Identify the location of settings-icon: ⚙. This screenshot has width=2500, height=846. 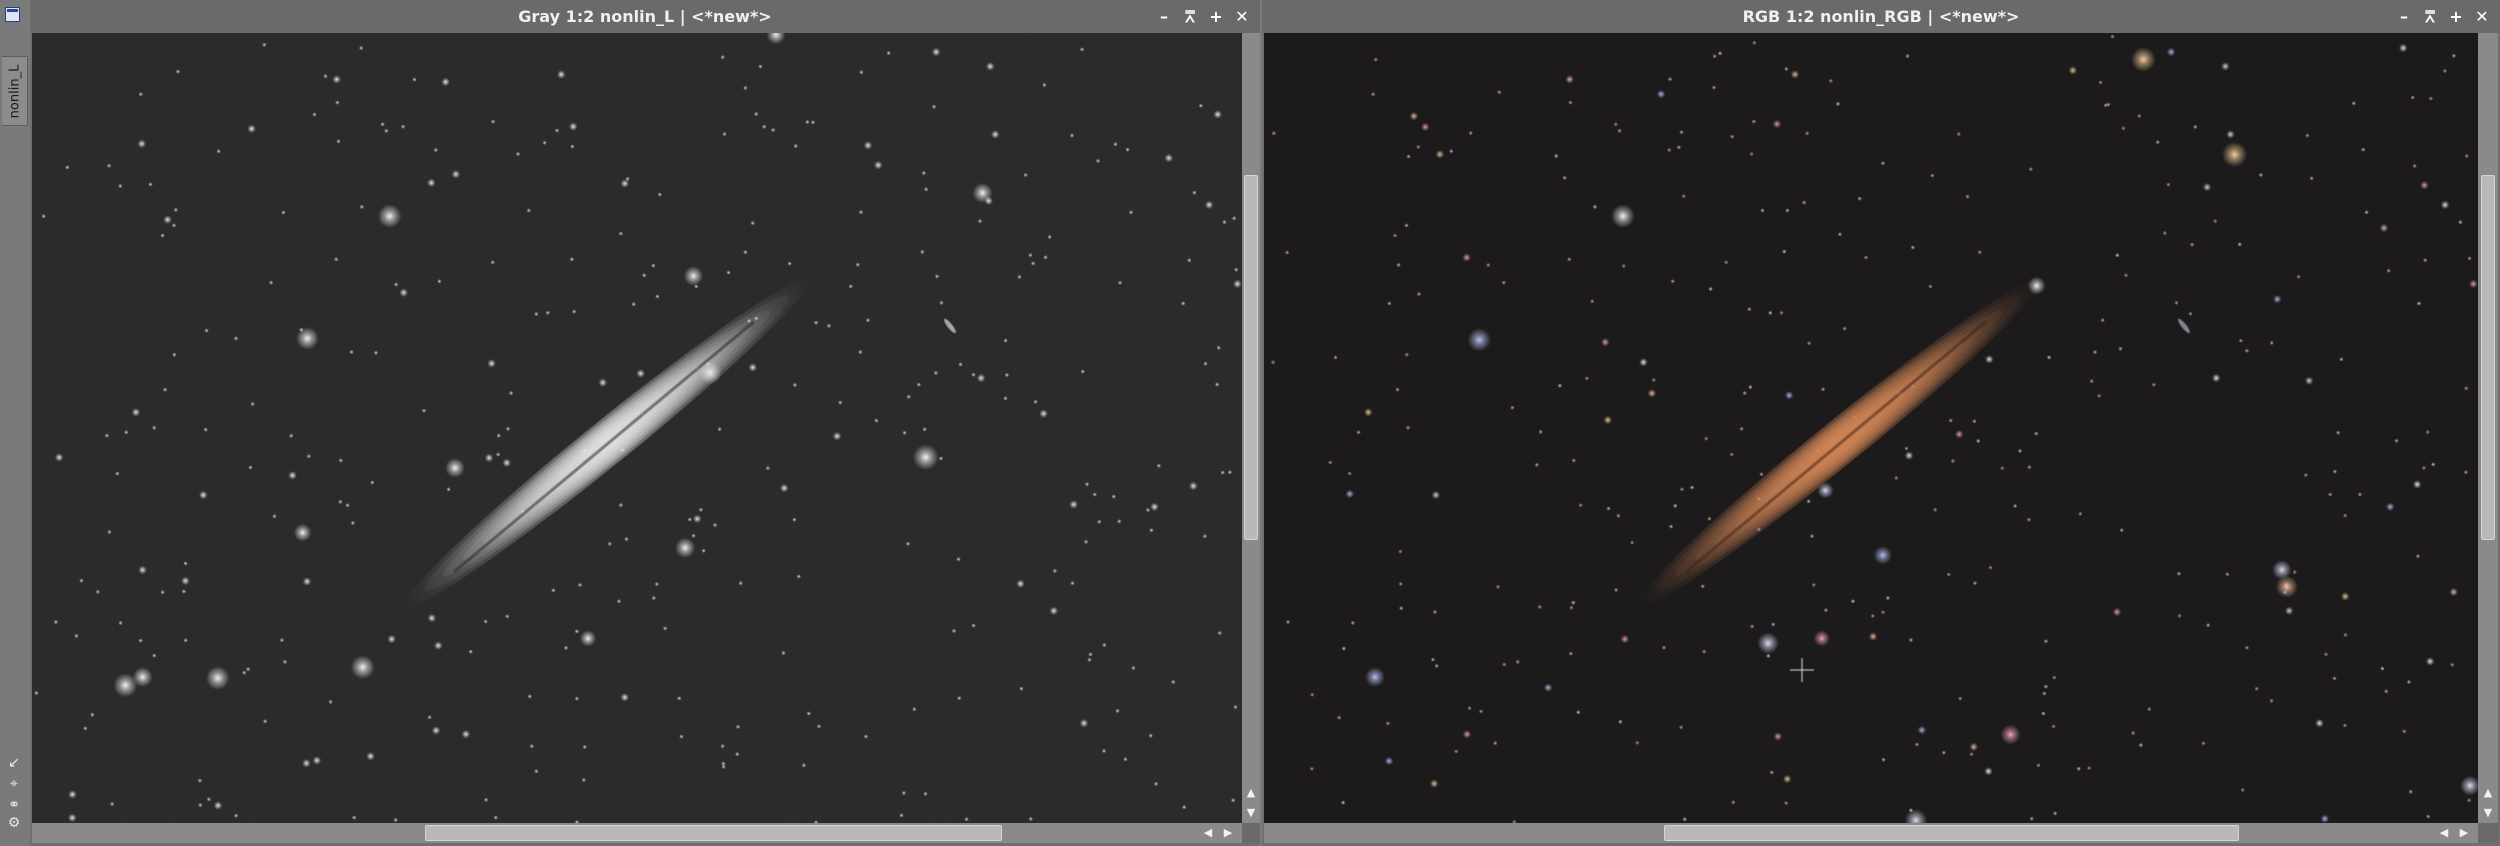
(14, 823).